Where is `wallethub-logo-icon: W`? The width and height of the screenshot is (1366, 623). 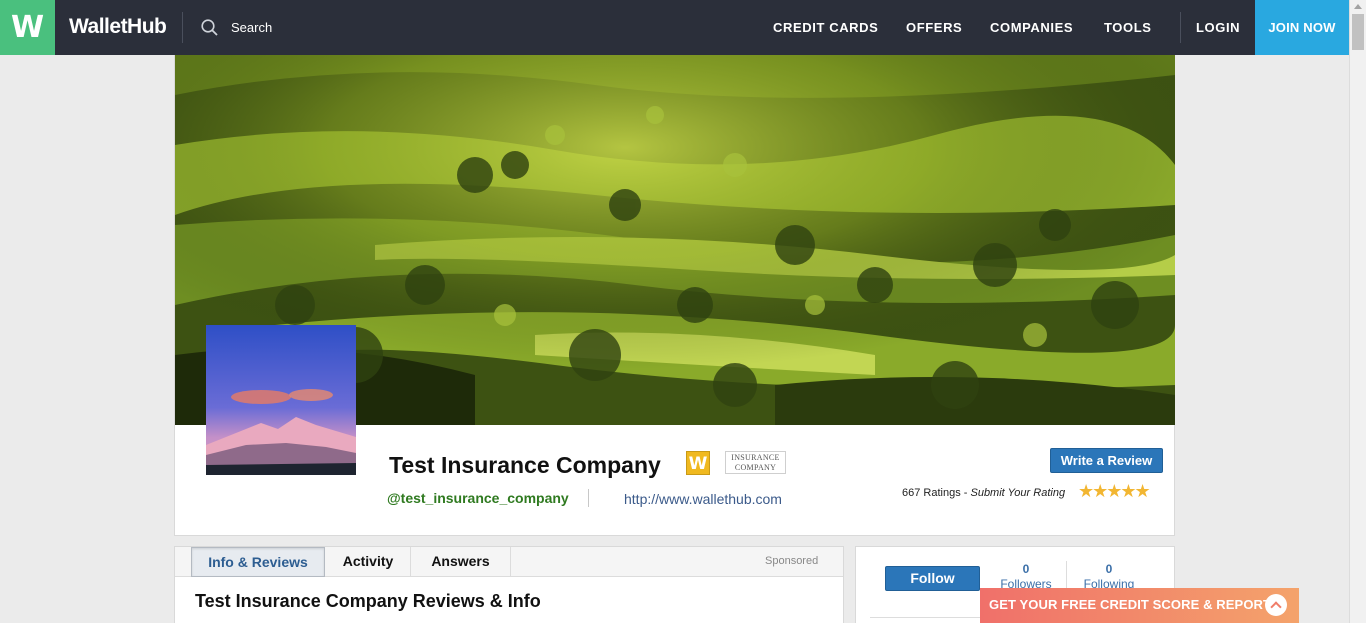
wallethub-logo-icon: W is located at coordinates (27, 27).